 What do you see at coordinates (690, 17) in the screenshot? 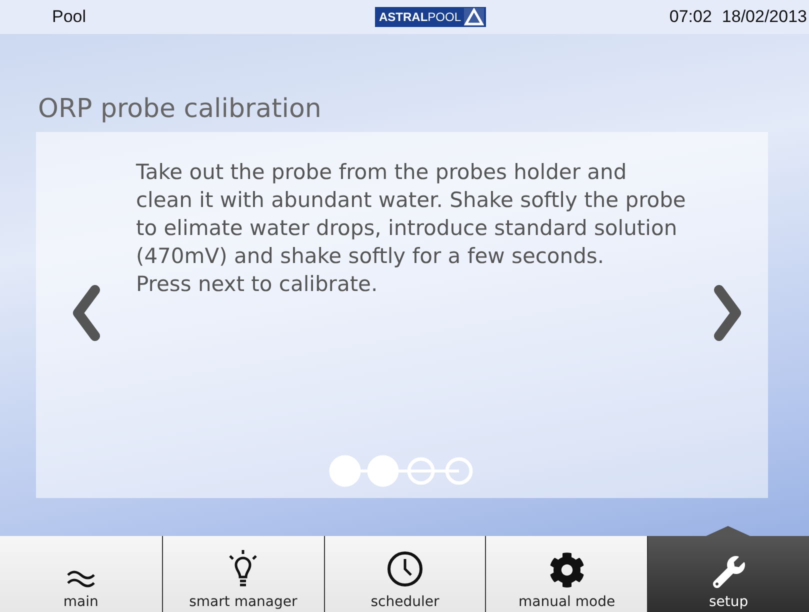
I see `clock-time: 07:02` at bounding box center [690, 17].